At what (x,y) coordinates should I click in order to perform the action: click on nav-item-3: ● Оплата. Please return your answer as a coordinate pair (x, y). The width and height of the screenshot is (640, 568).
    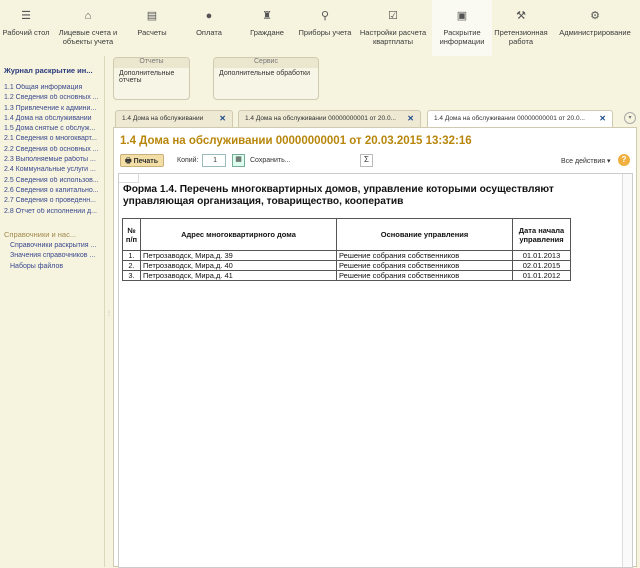
    Looking at the image, I should click on (209, 28).